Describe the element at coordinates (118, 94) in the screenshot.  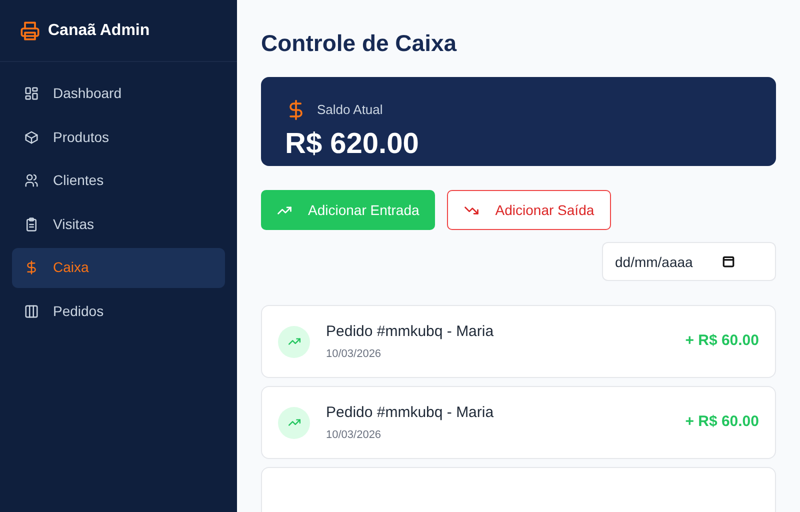
I see `sidebar-item: Dashboard` at that location.